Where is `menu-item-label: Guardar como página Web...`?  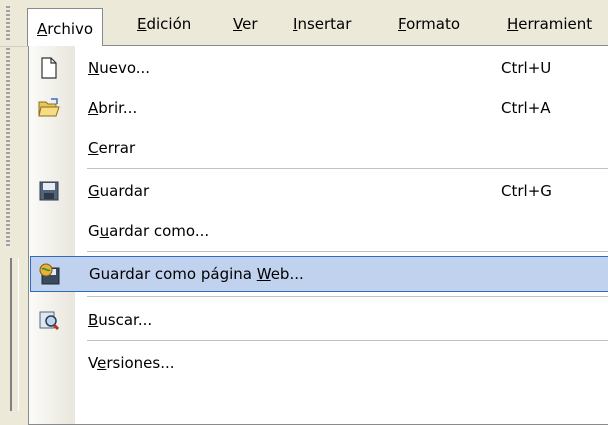
menu-item-label: Guardar como página Web... is located at coordinates (196, 274).